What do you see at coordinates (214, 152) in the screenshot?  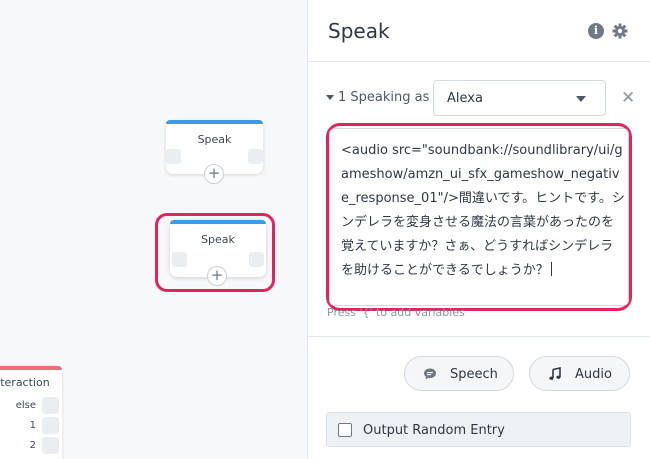 I see `speak-node: Speak +` at bounding box center [214, 152].